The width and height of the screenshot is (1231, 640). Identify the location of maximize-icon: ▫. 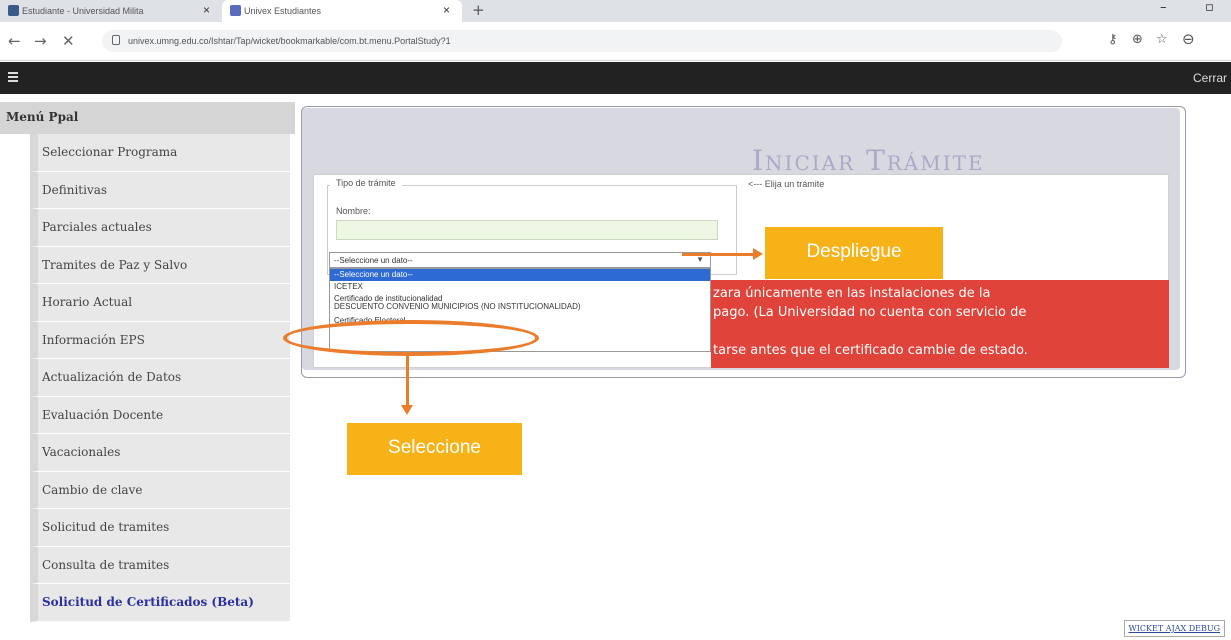
(1209, 7).